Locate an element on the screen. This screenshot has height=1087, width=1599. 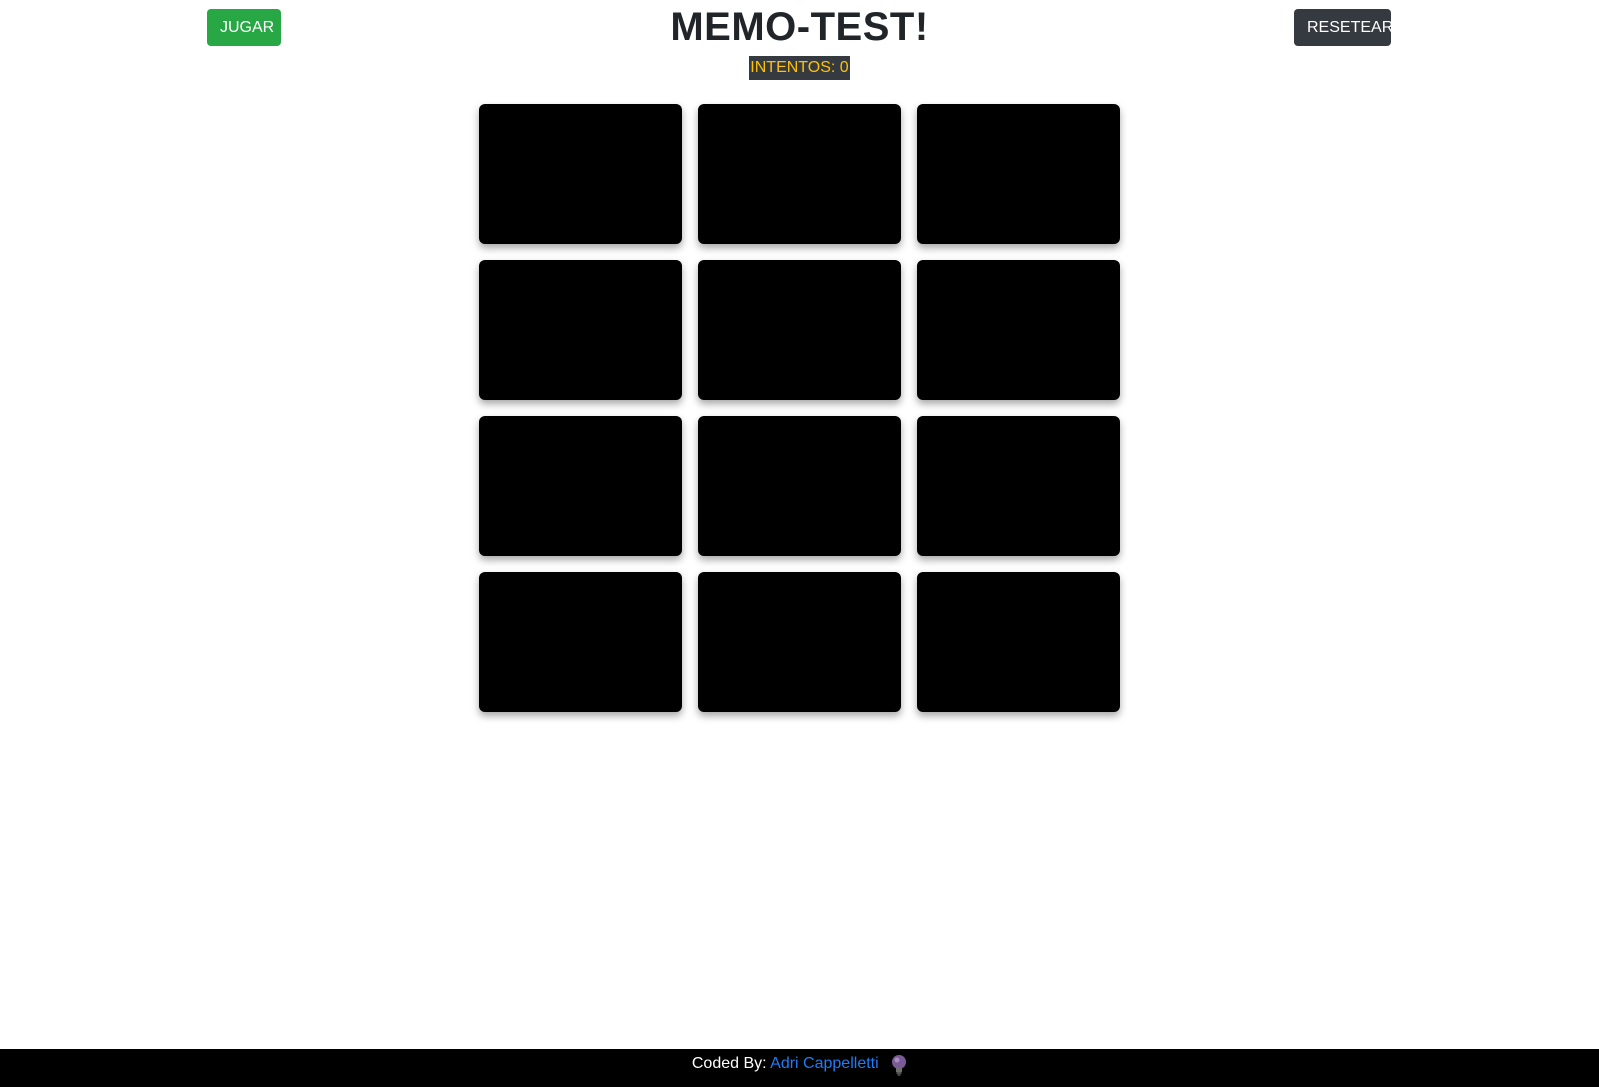
author-link: Adri Cappelletti is located at coordinates (824, 1063).